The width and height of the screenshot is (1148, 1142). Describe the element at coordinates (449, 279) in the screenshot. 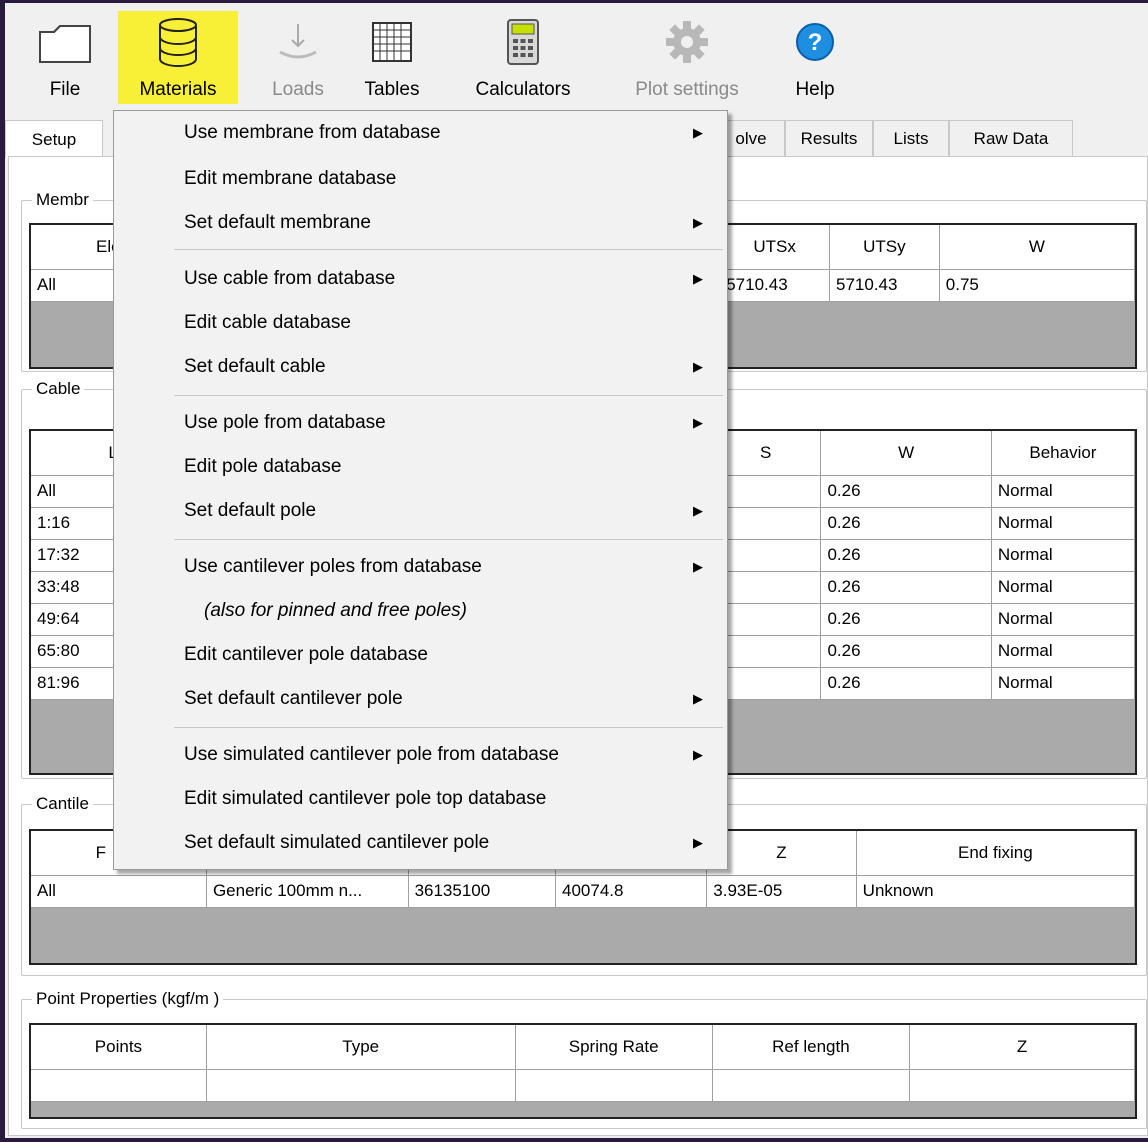

I see `menu-item-use-cable: Use cable from database ▶` at that location.